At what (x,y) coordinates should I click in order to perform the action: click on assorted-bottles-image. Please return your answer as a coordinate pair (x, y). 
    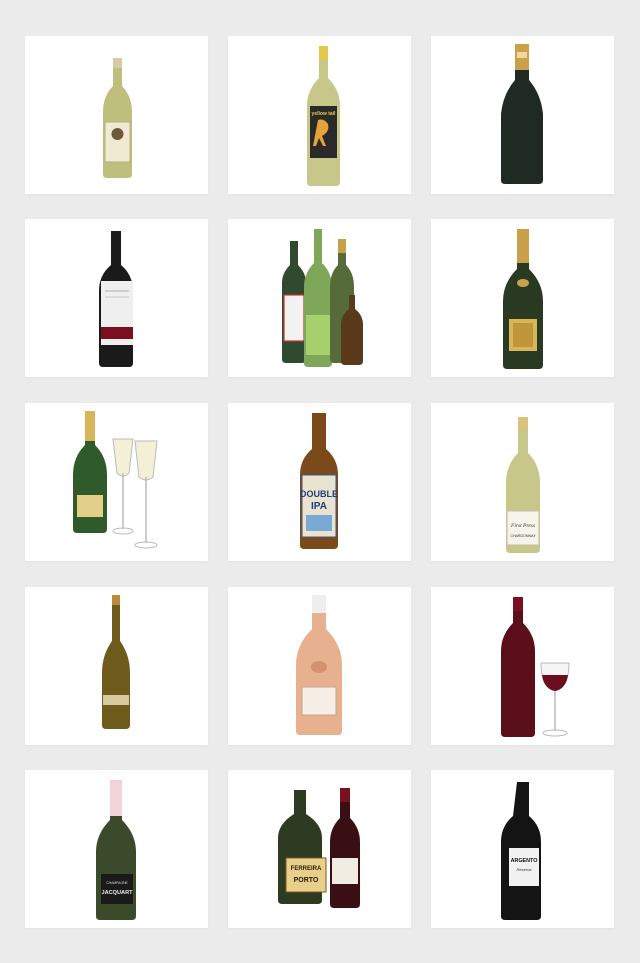
    Looking at the image, I should click on (322, 298).